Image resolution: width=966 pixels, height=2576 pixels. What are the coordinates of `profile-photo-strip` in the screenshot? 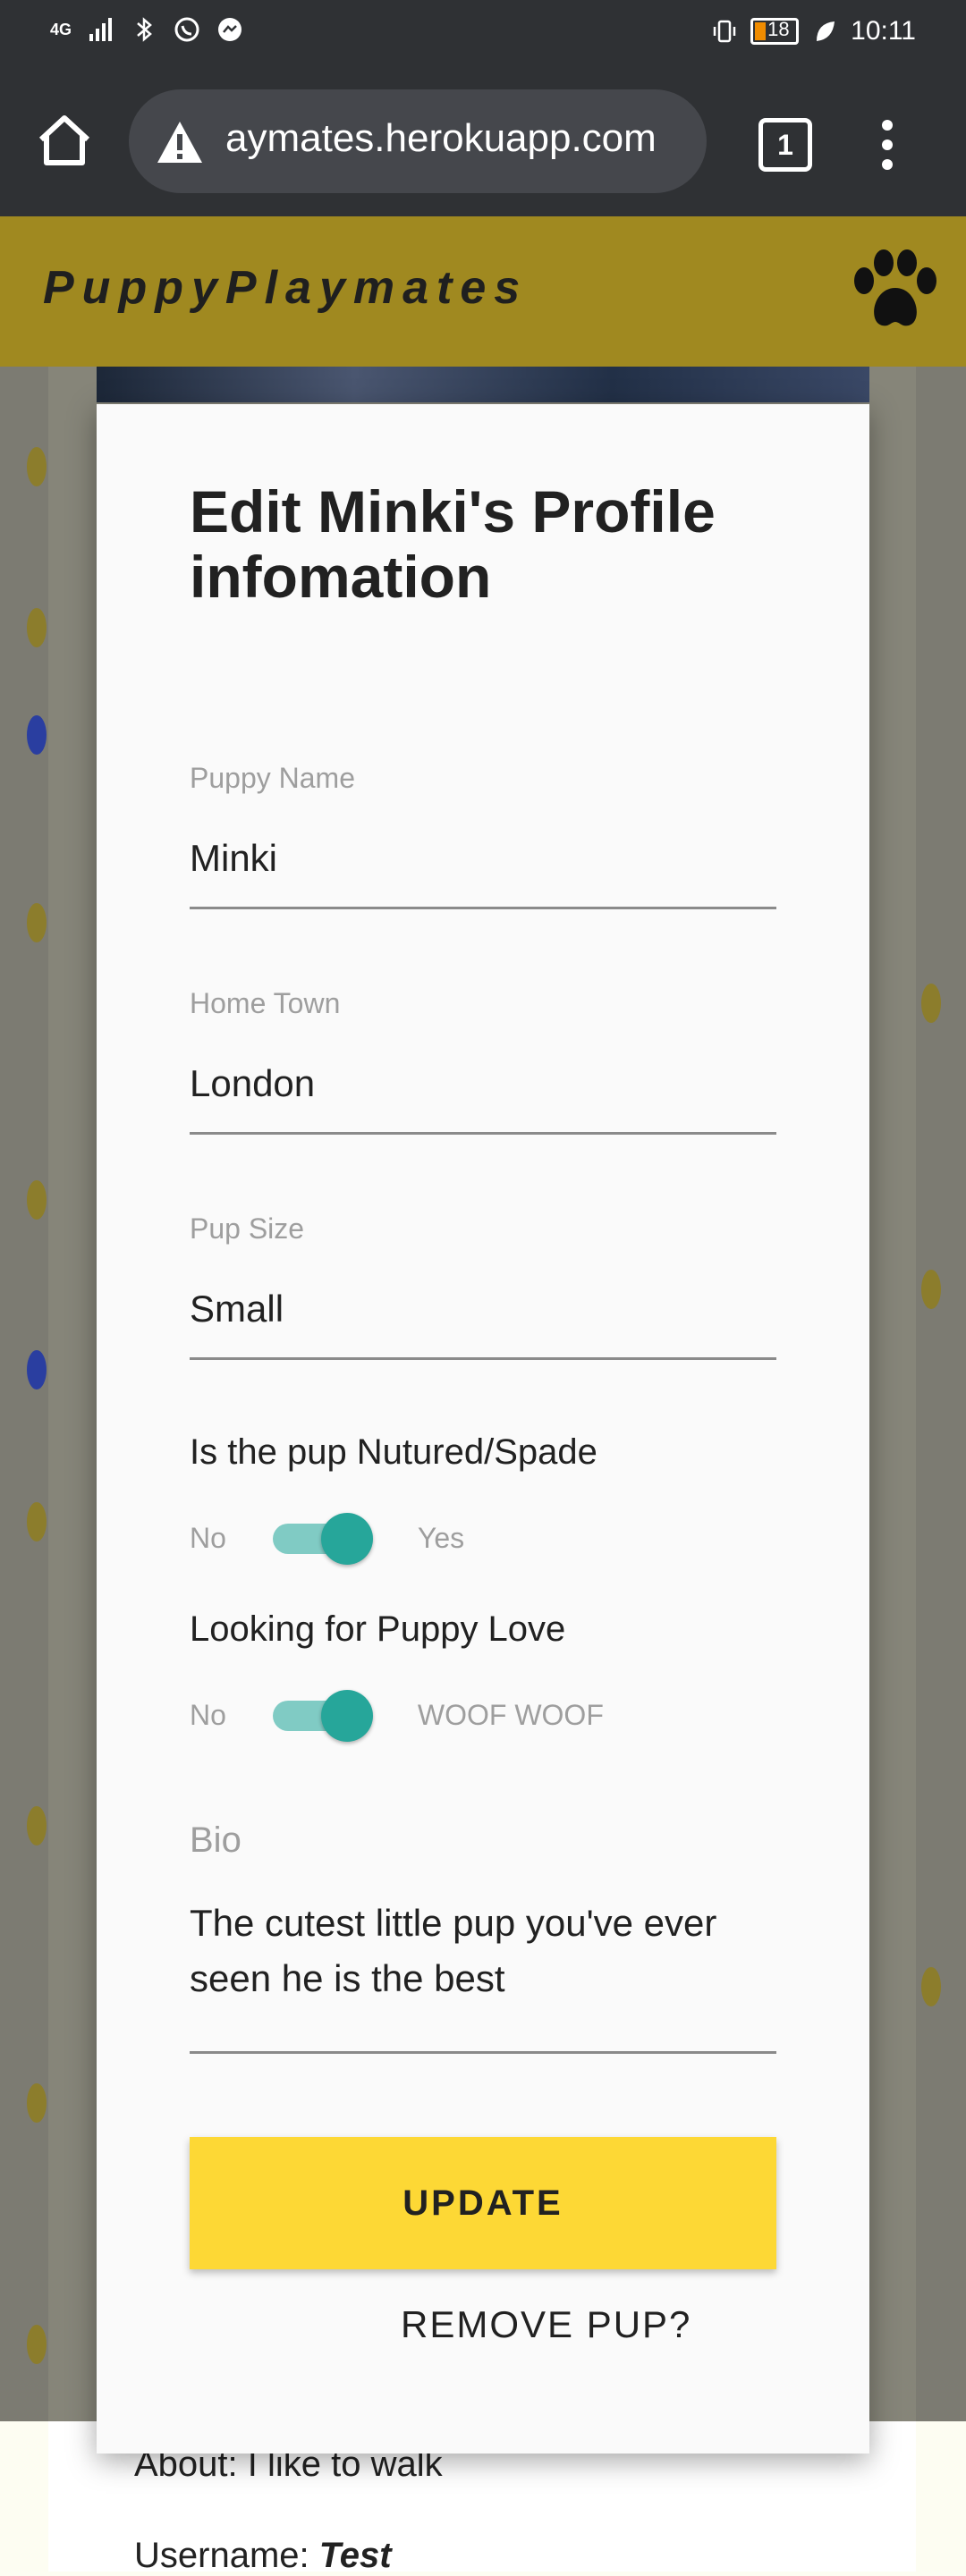 It's located at (483, 384).